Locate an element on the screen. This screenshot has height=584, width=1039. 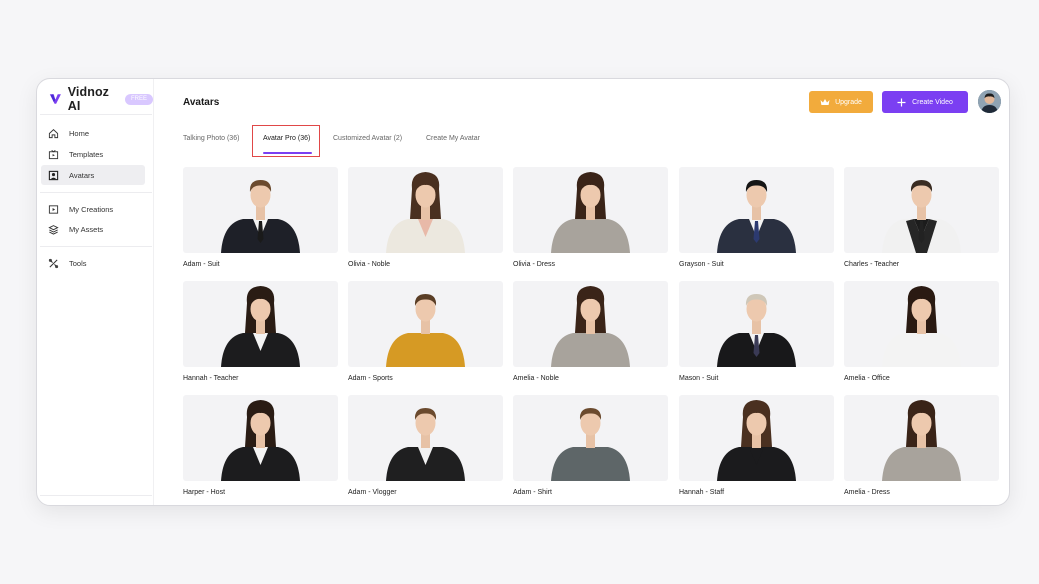
sidebar-item-templates: Templates is located at coordinates (93, 154).